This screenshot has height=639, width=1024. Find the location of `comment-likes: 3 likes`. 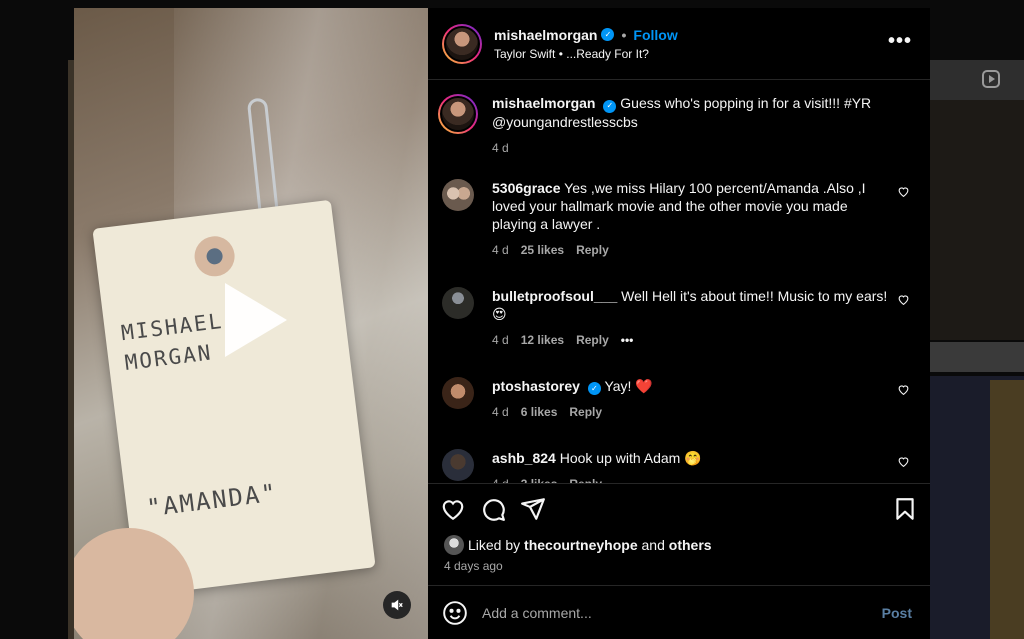

comment-likes: 3 likes is located at coordinates (539, 479).